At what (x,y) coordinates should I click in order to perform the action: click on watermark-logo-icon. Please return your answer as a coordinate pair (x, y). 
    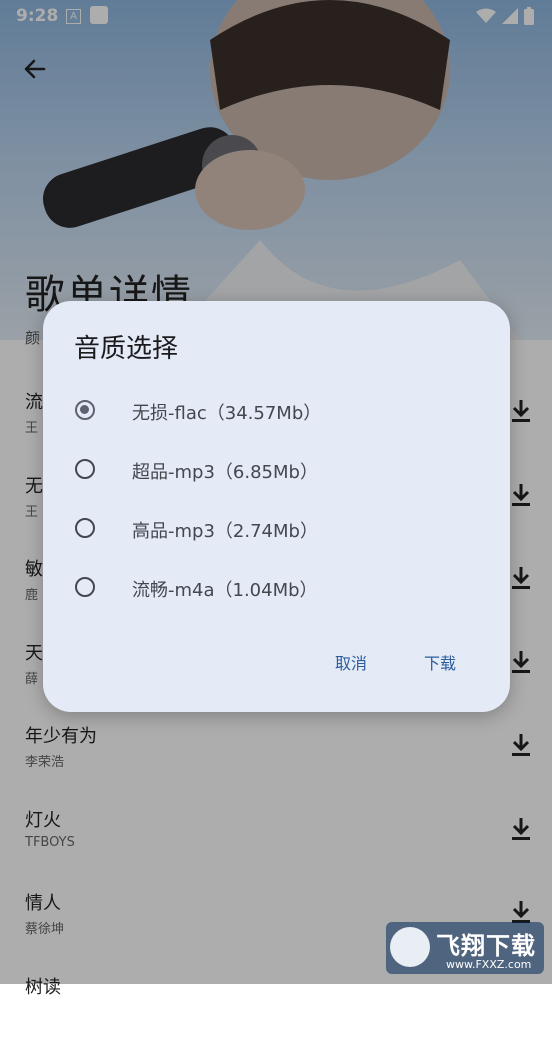
    Looking at the image, I should click on (410, 947).